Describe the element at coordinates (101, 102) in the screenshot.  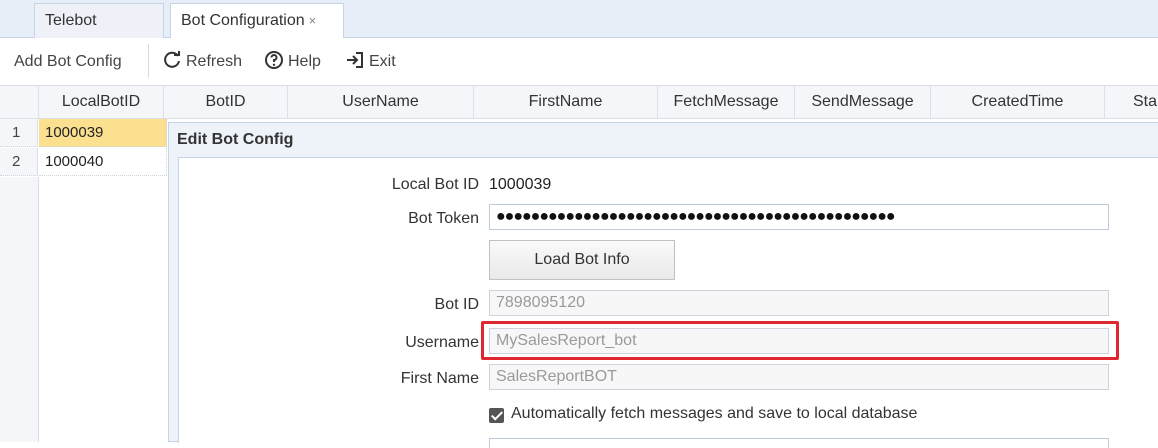
I see `column-localbotid: LocalBotID` at that location.